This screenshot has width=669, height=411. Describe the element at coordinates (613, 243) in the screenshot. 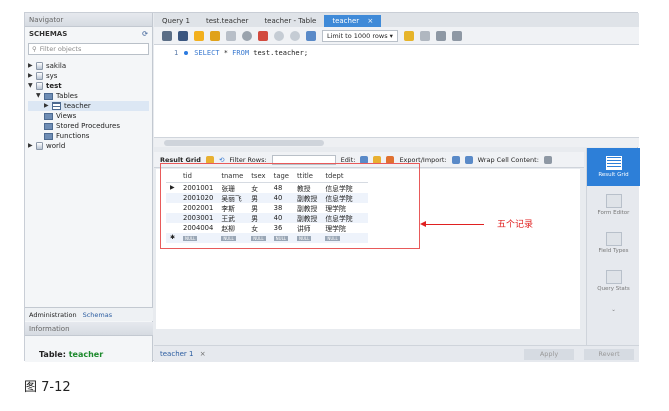

I see `field-types-button: Field Types` at that location.